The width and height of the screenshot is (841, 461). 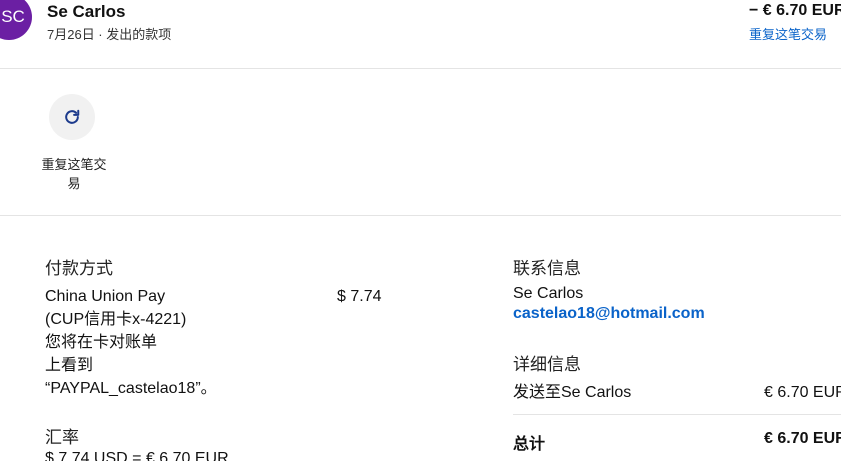 I want to click on exchange-rate-title: 汇率, so click(x=62, y=437).